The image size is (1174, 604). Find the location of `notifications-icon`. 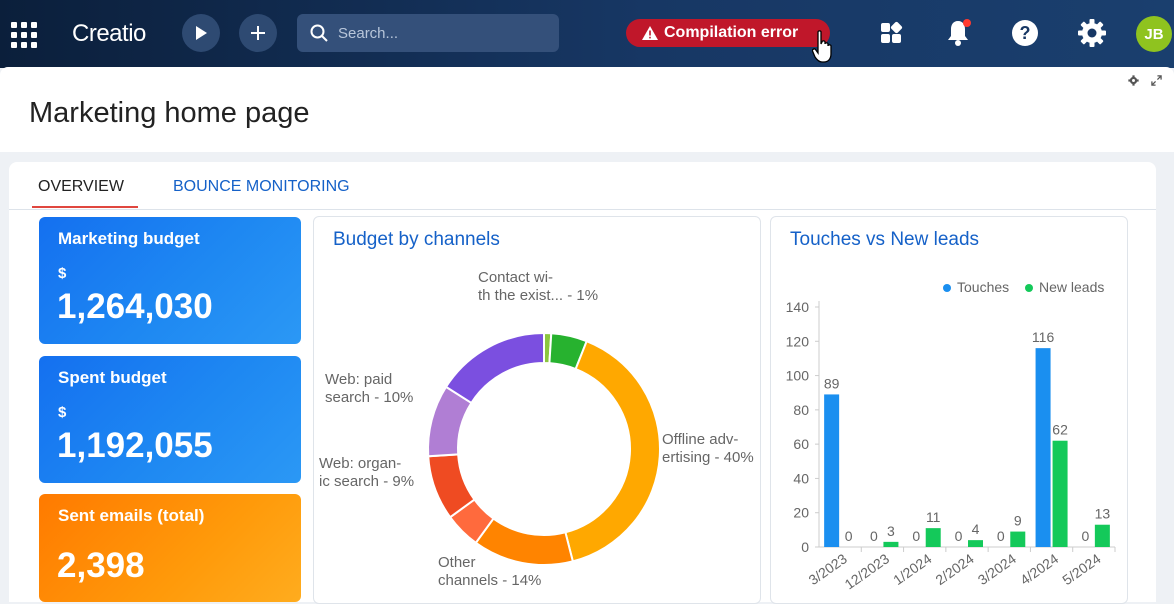

notifications-icon is located at coordinates (958, 33).